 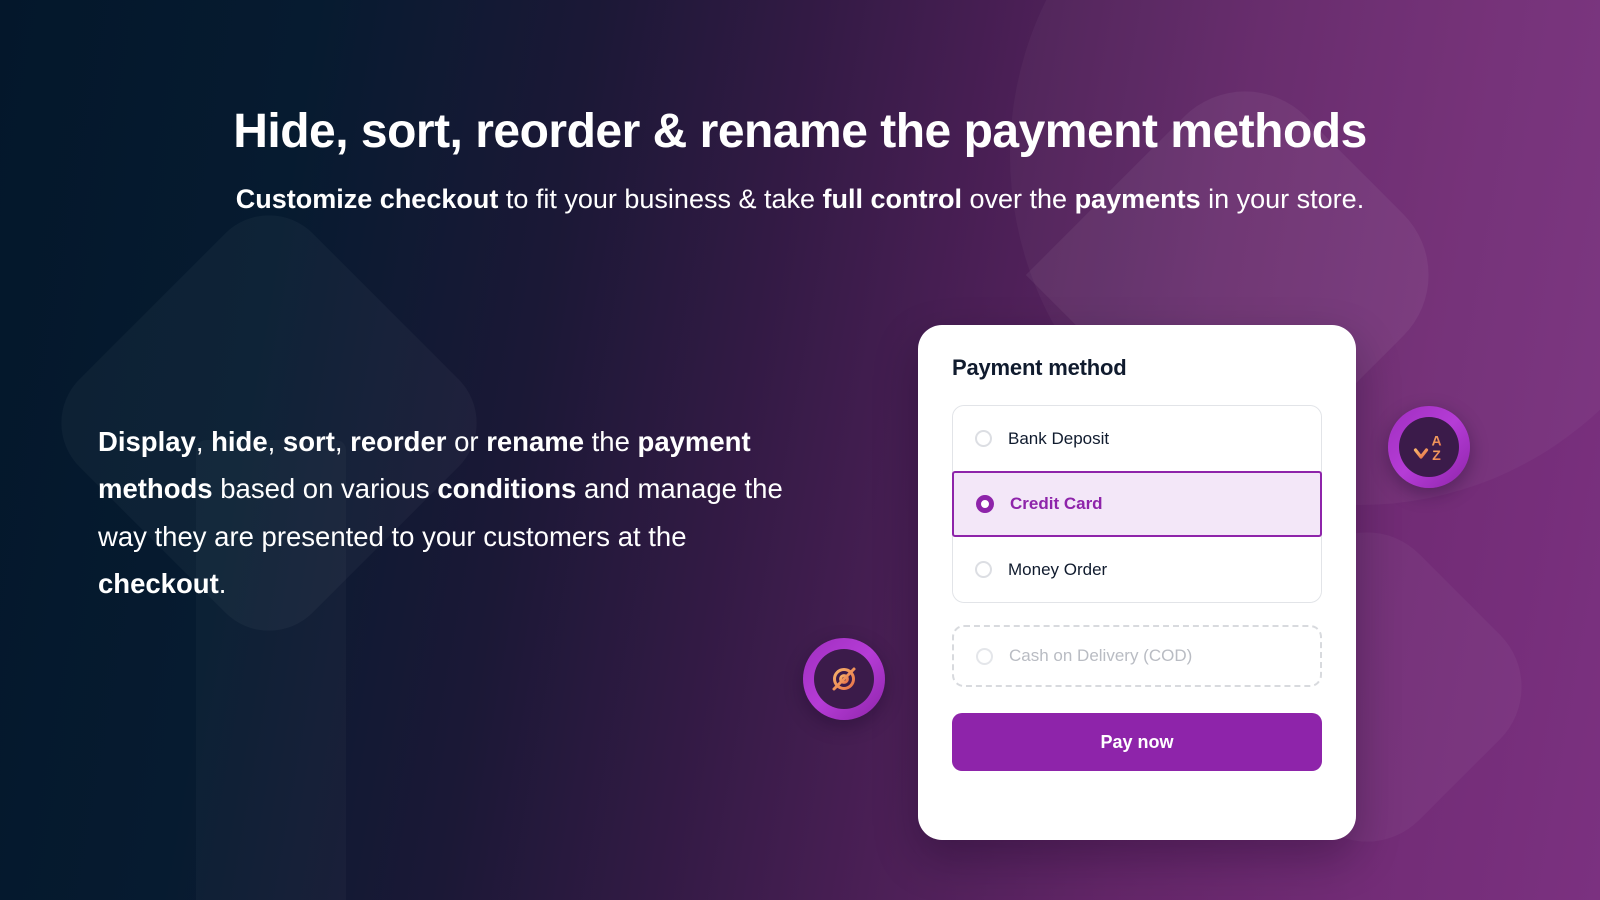 I want to click on hide-badge, so click(x=844, y=679).